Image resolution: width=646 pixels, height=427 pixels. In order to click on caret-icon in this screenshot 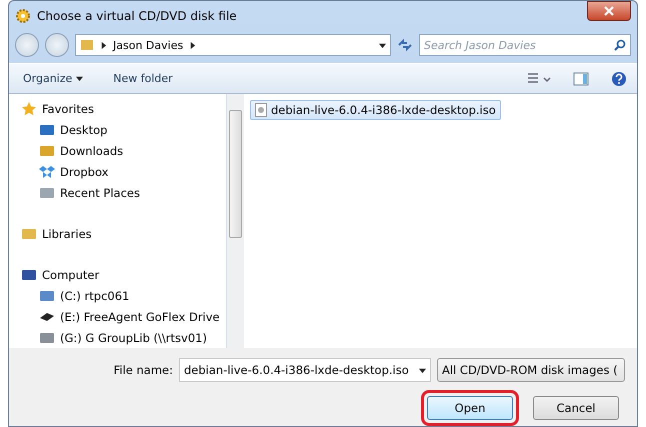, I will do `click(80, 78)`.